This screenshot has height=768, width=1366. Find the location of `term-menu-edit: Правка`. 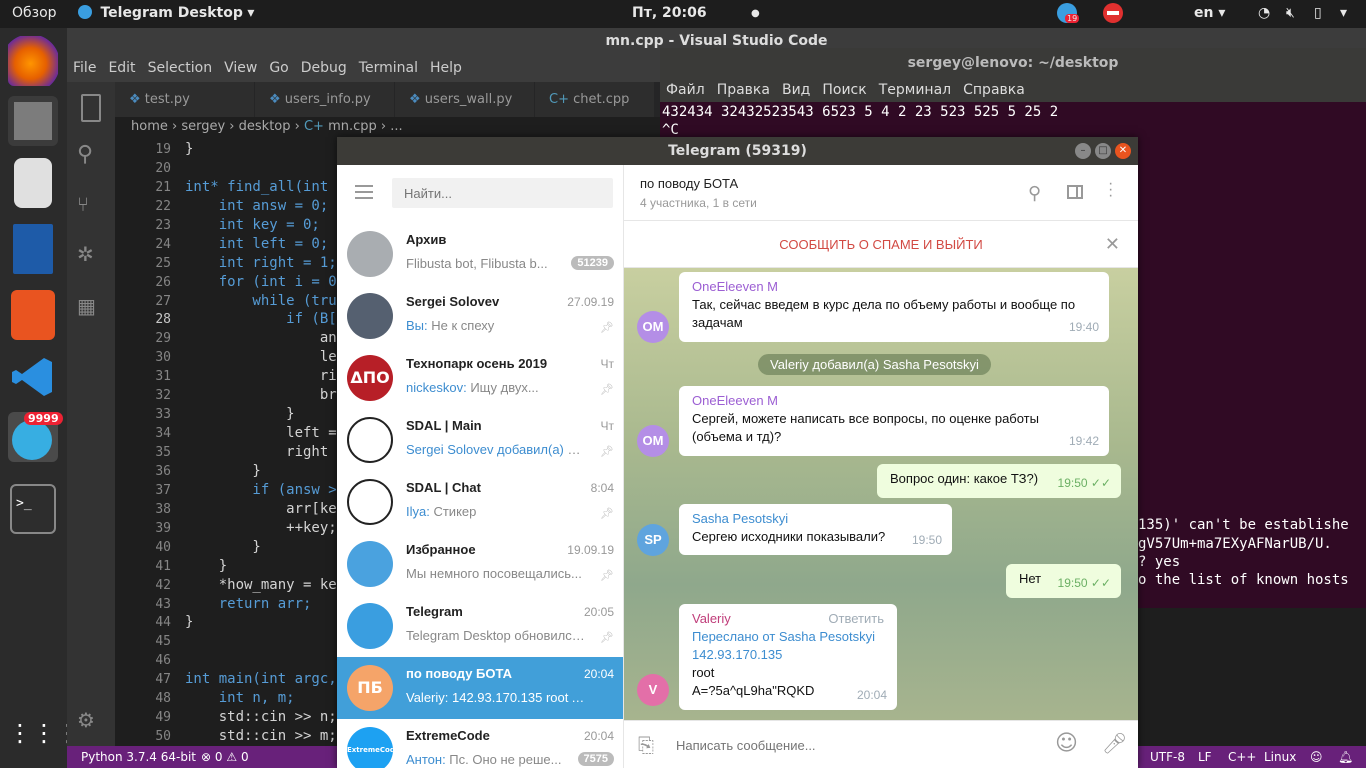

term-menu-edit: Правка is located at coordinates (743, 90).